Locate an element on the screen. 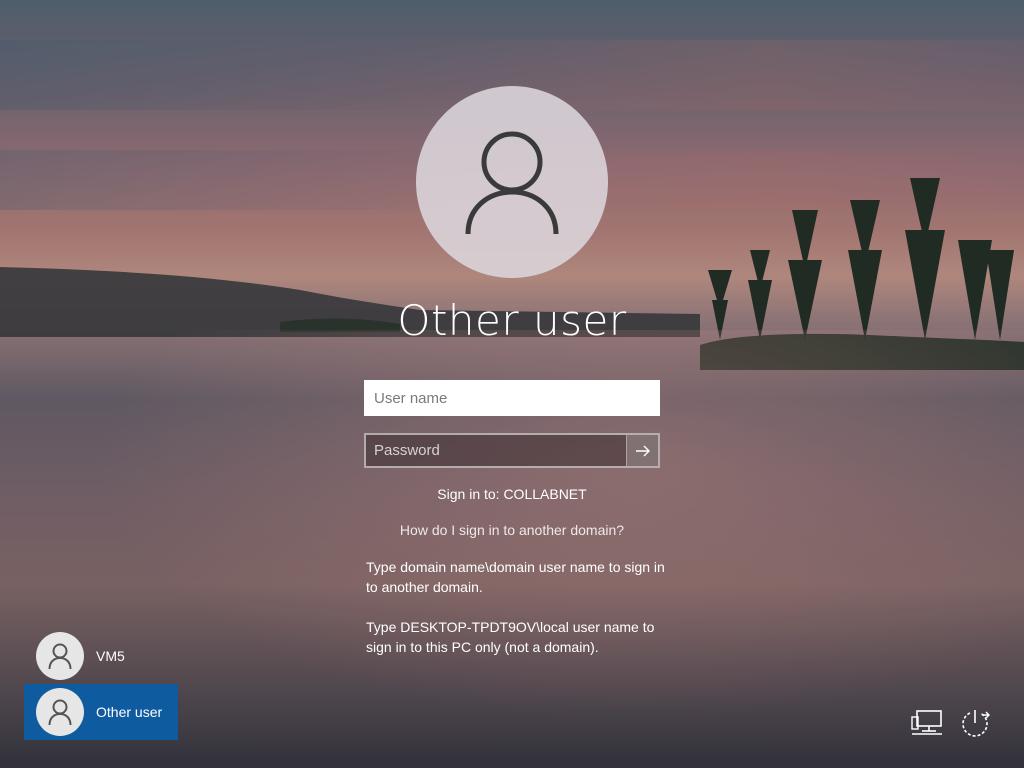 This screenshot has height=768, width=1024. user-tile-vm5: VM5 is located at coordinates (101, 656).